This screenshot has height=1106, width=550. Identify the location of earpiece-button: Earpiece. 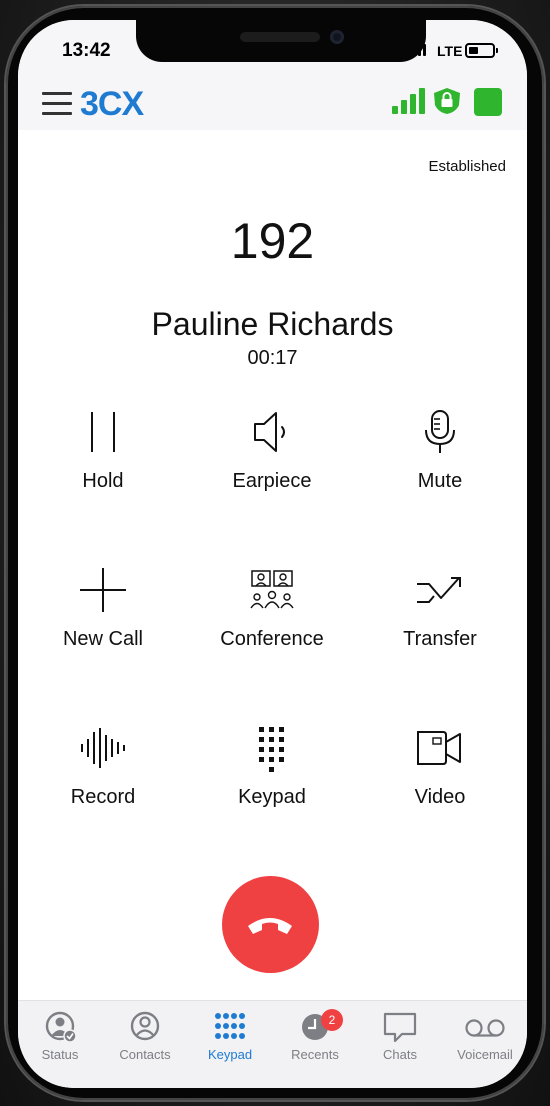
(272, 451).